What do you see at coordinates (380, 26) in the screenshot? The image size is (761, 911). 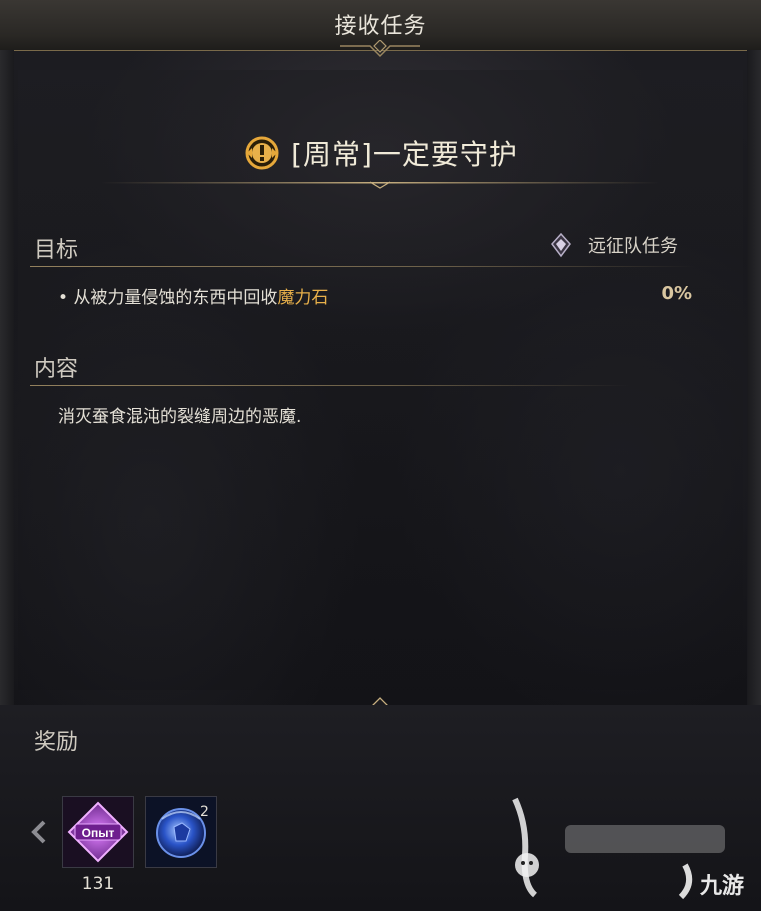 I see `window-title: 接收任务` at bounding box center [380, 26].